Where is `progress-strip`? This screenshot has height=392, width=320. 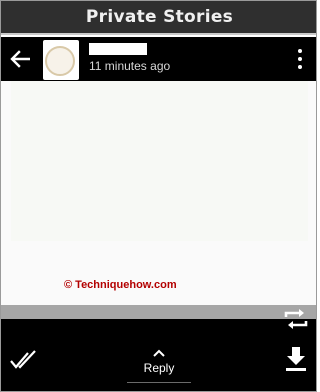
progress-strip is located at coordinates (158, 312).